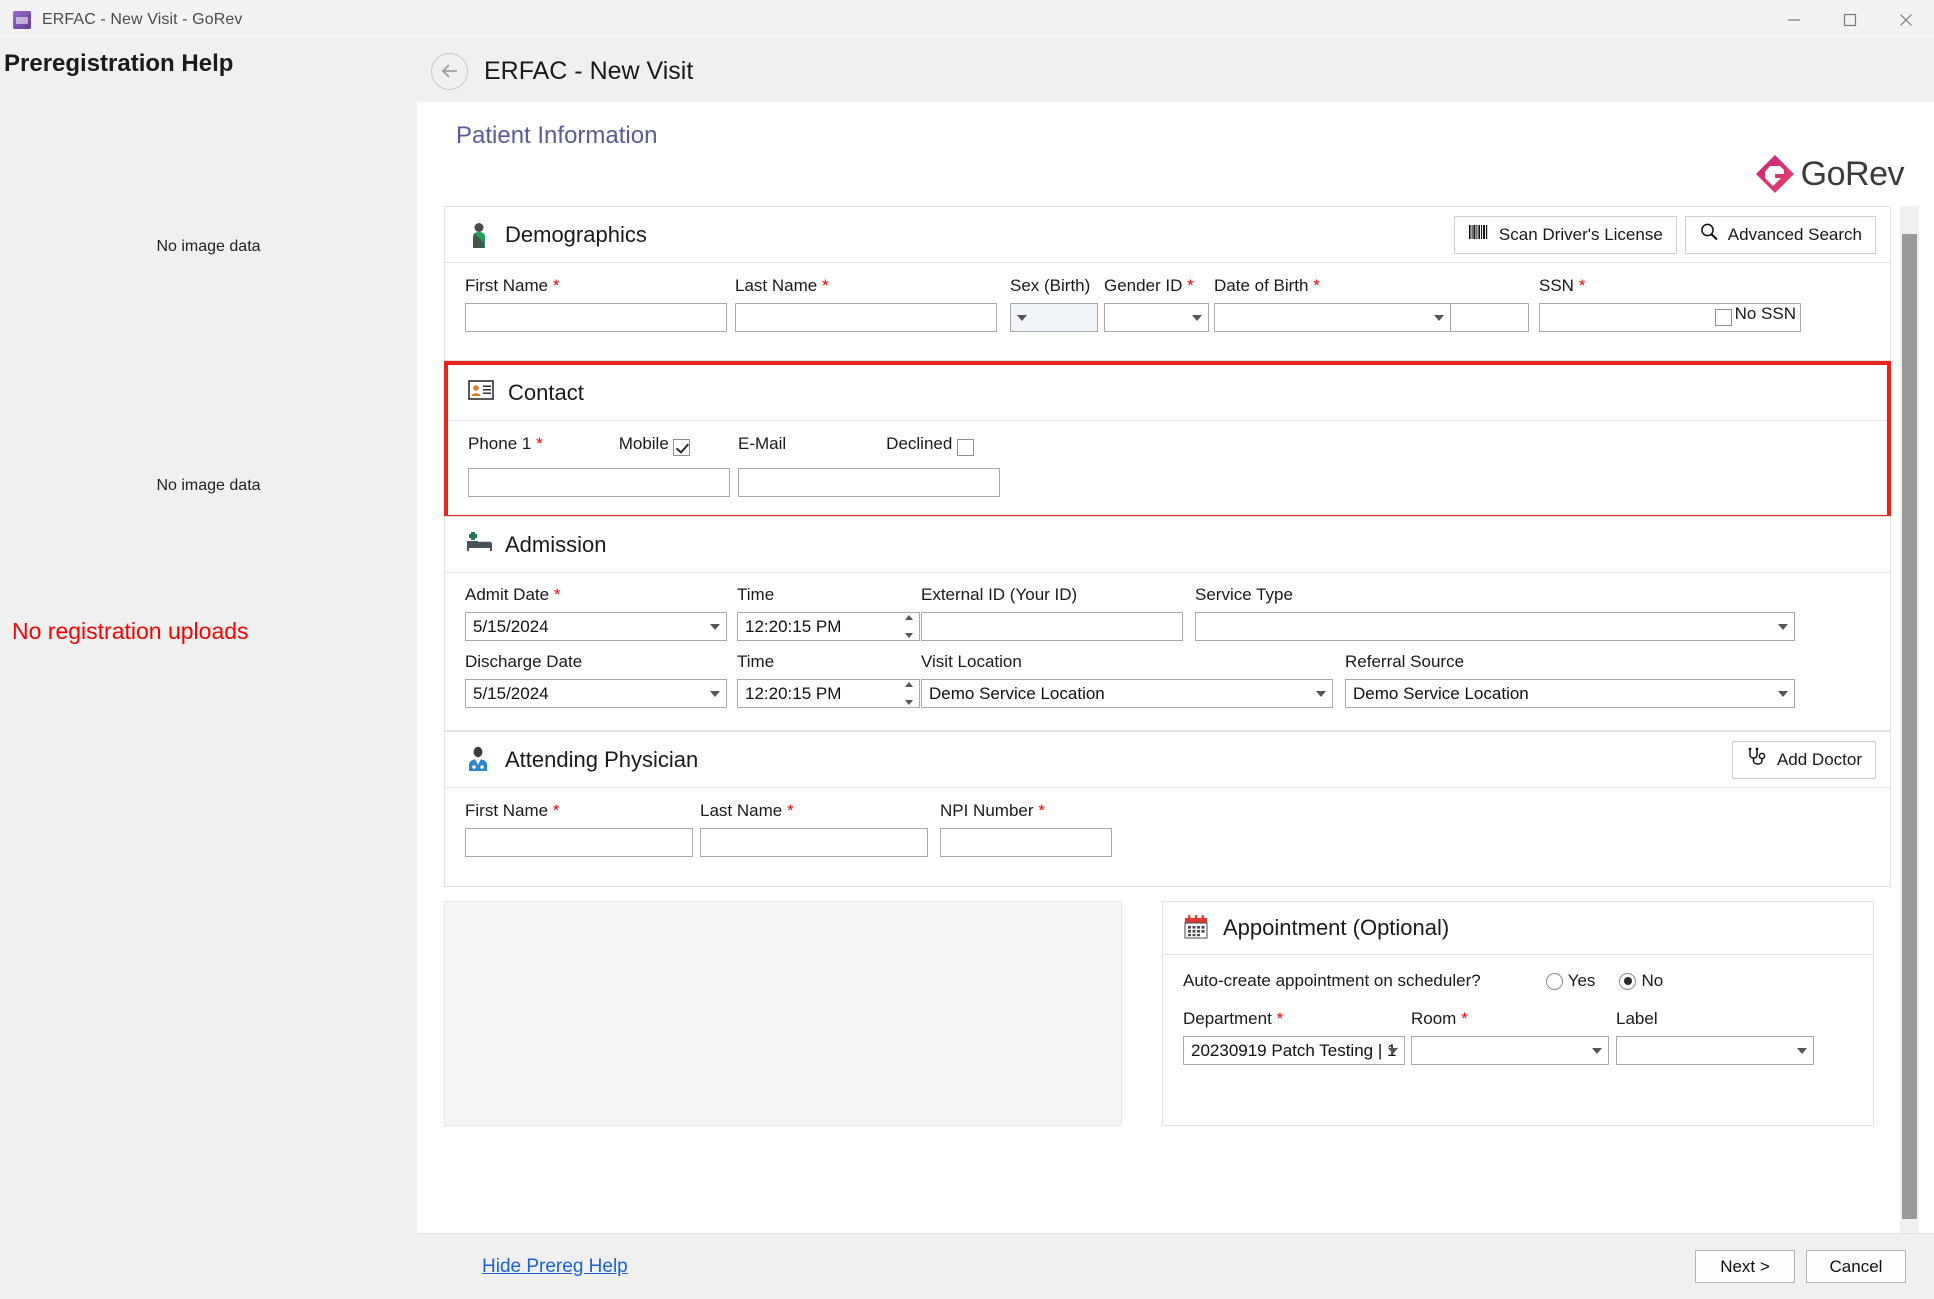 The width and height of the screenshot is (1934, 1299). I want to click on discharge-date-input: 5/15/2024, so click(596, 693).